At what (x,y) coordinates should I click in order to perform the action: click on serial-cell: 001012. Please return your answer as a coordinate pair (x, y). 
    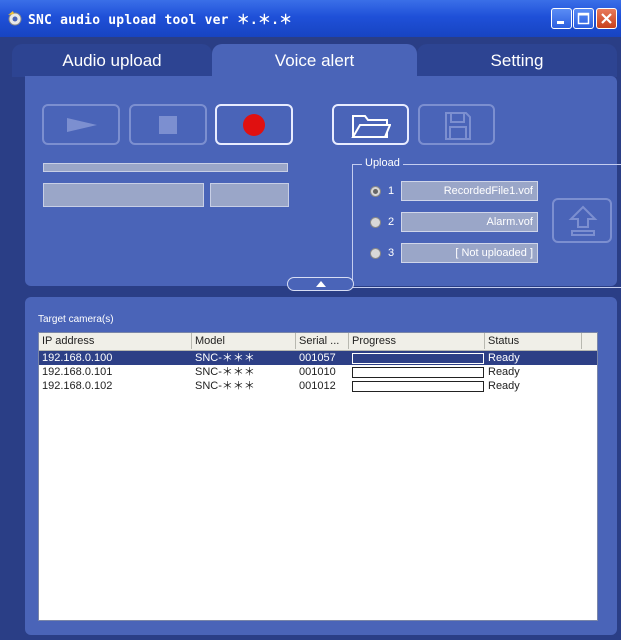
    Looking at the image, I should click on (317, 386).